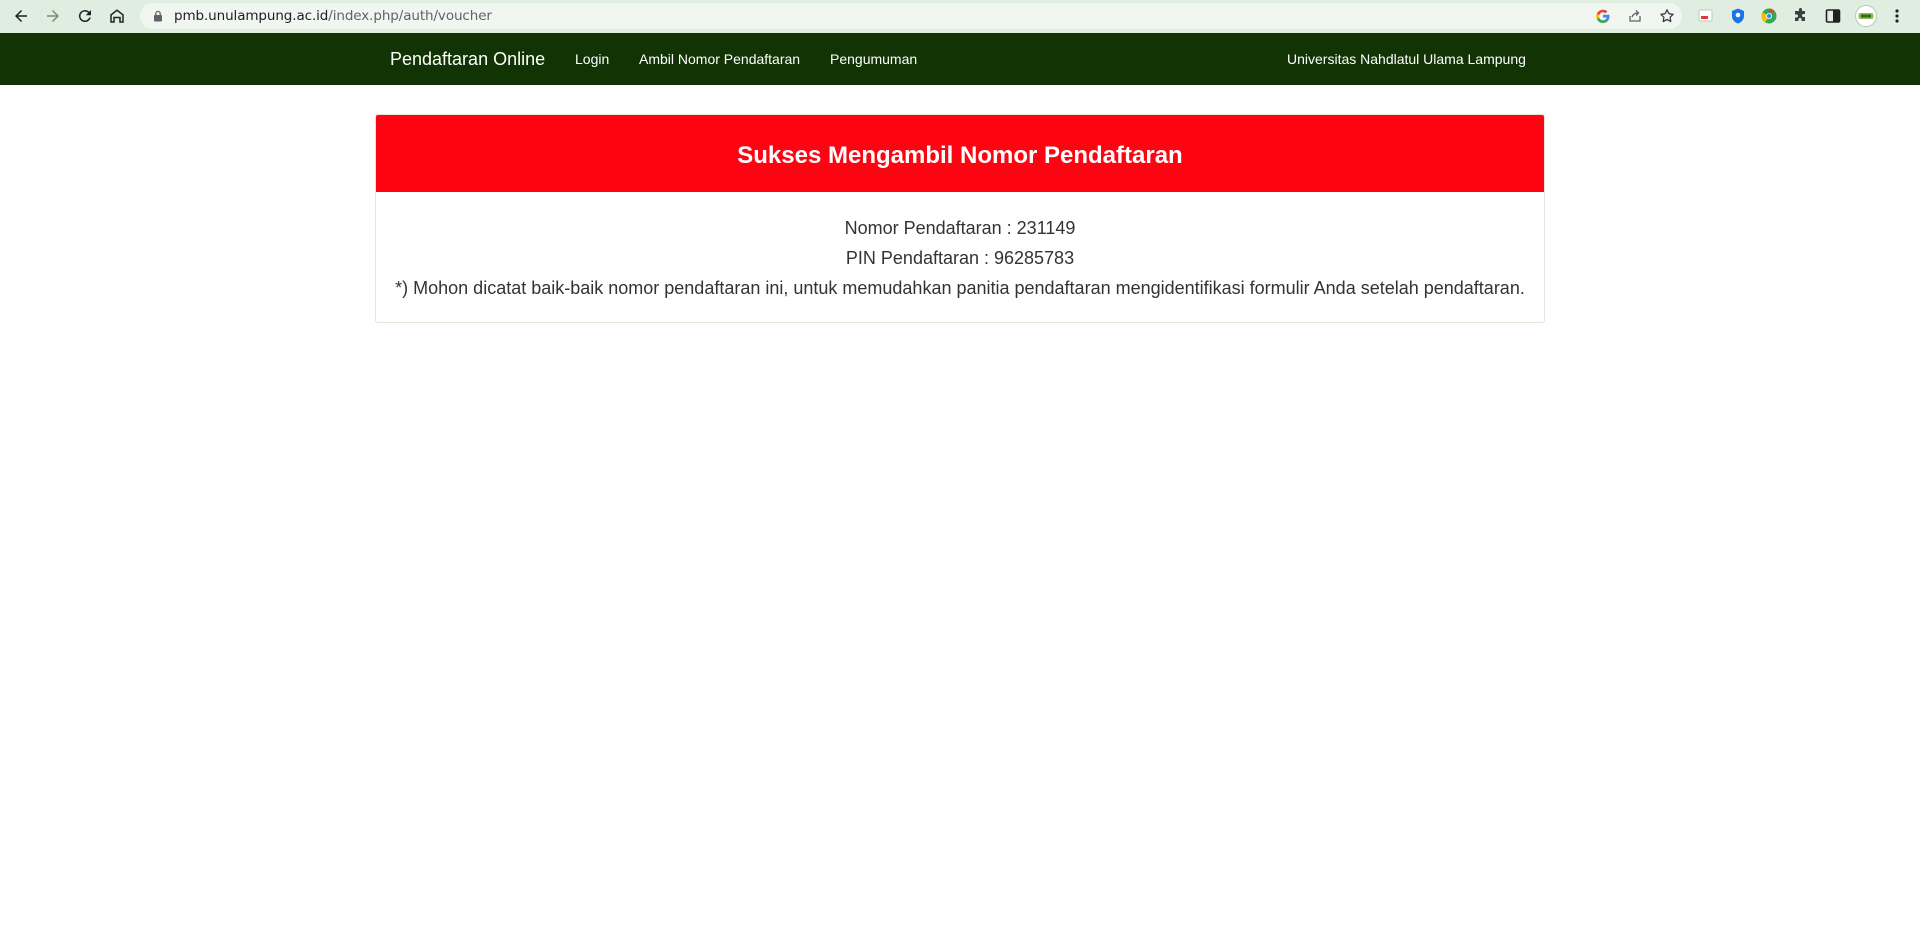 The width and height of the screenshot is (1920, 945). Describe the element at coordinates (873, 59) in the screenshot. I see `nav-link-pengumuman: Pengumuman` at that location.